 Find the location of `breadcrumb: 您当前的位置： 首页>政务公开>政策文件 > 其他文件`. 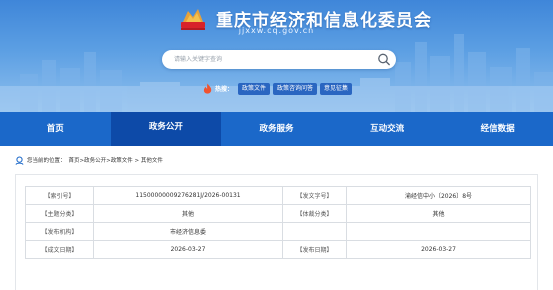

breadcrumb: 您当前的位置： 首页>政务公开>政策文件 > 其他文件 is located at coordinates (89, 160).